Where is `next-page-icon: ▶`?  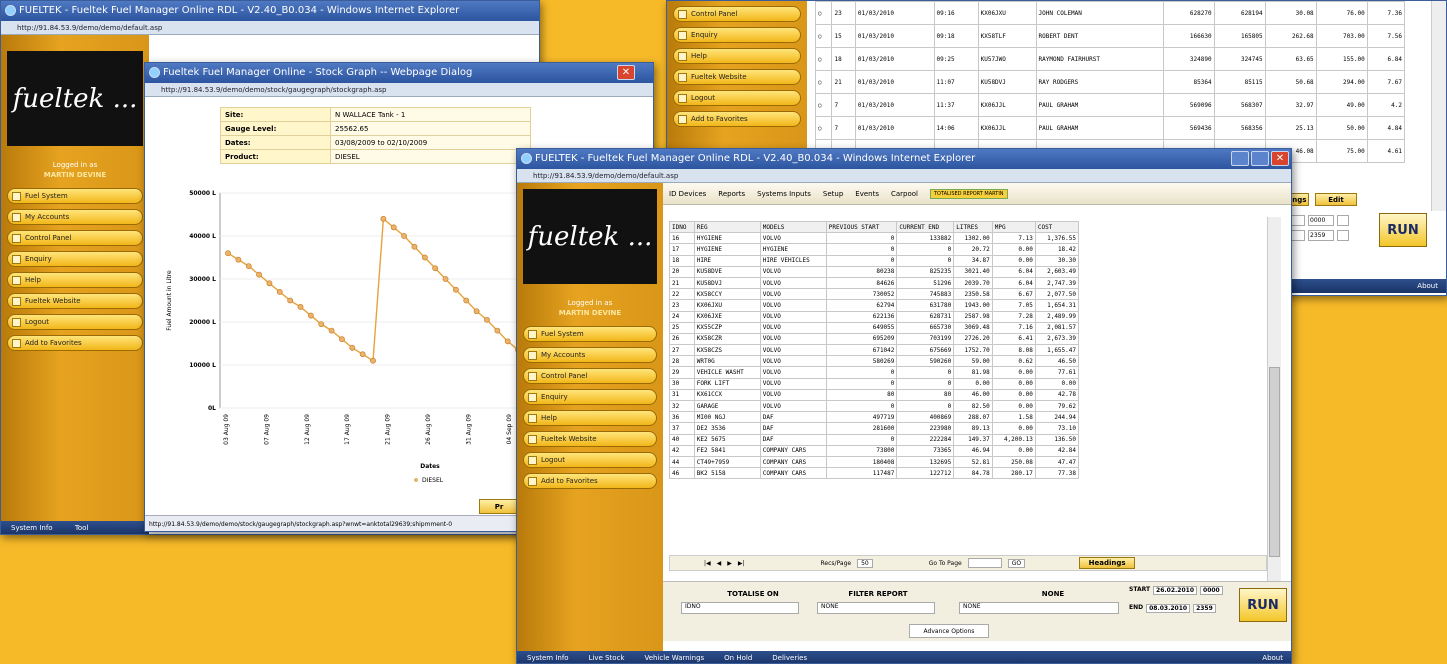 next-page-icon: ▶ is located at coordinates (729, 563).